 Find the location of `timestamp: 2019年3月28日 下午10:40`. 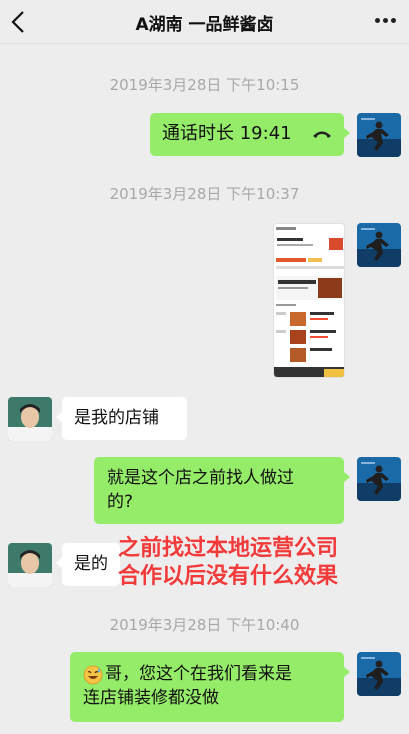

timestamp: 2019年3月28日 下午10:40 is located at coordinates (204, 625).